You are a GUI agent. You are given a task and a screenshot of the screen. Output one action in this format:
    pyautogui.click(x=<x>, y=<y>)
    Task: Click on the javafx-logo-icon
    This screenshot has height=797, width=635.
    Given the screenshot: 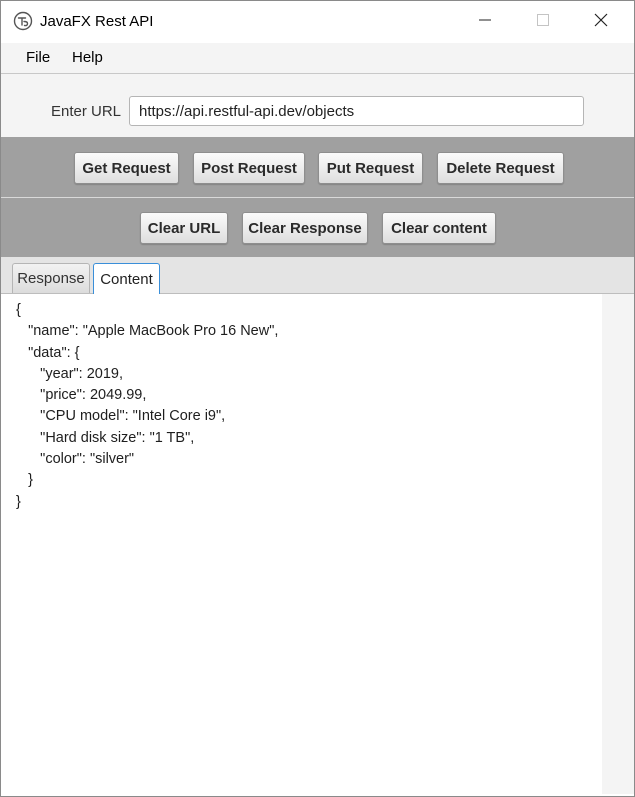 What is the action you would take?
    pyautogui.click(x=23, y=21)
    